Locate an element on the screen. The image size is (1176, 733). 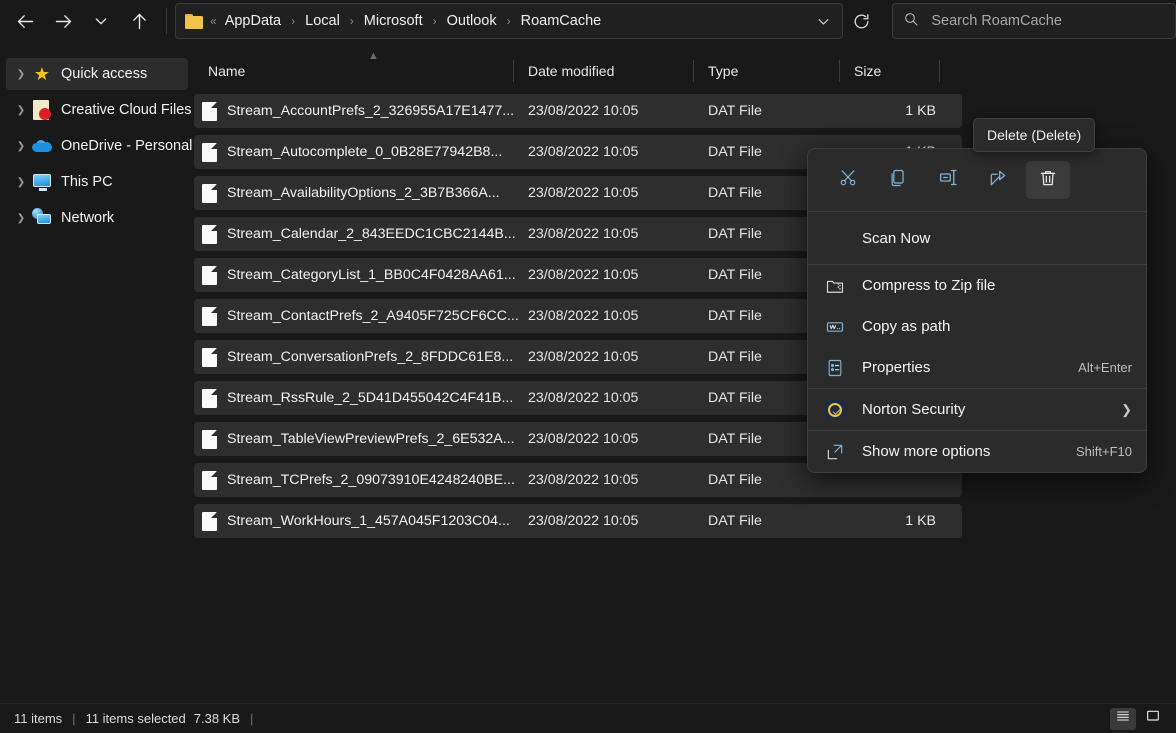
breadcrumb-microsoft: Microsoft is located at coordinates (393, 21).